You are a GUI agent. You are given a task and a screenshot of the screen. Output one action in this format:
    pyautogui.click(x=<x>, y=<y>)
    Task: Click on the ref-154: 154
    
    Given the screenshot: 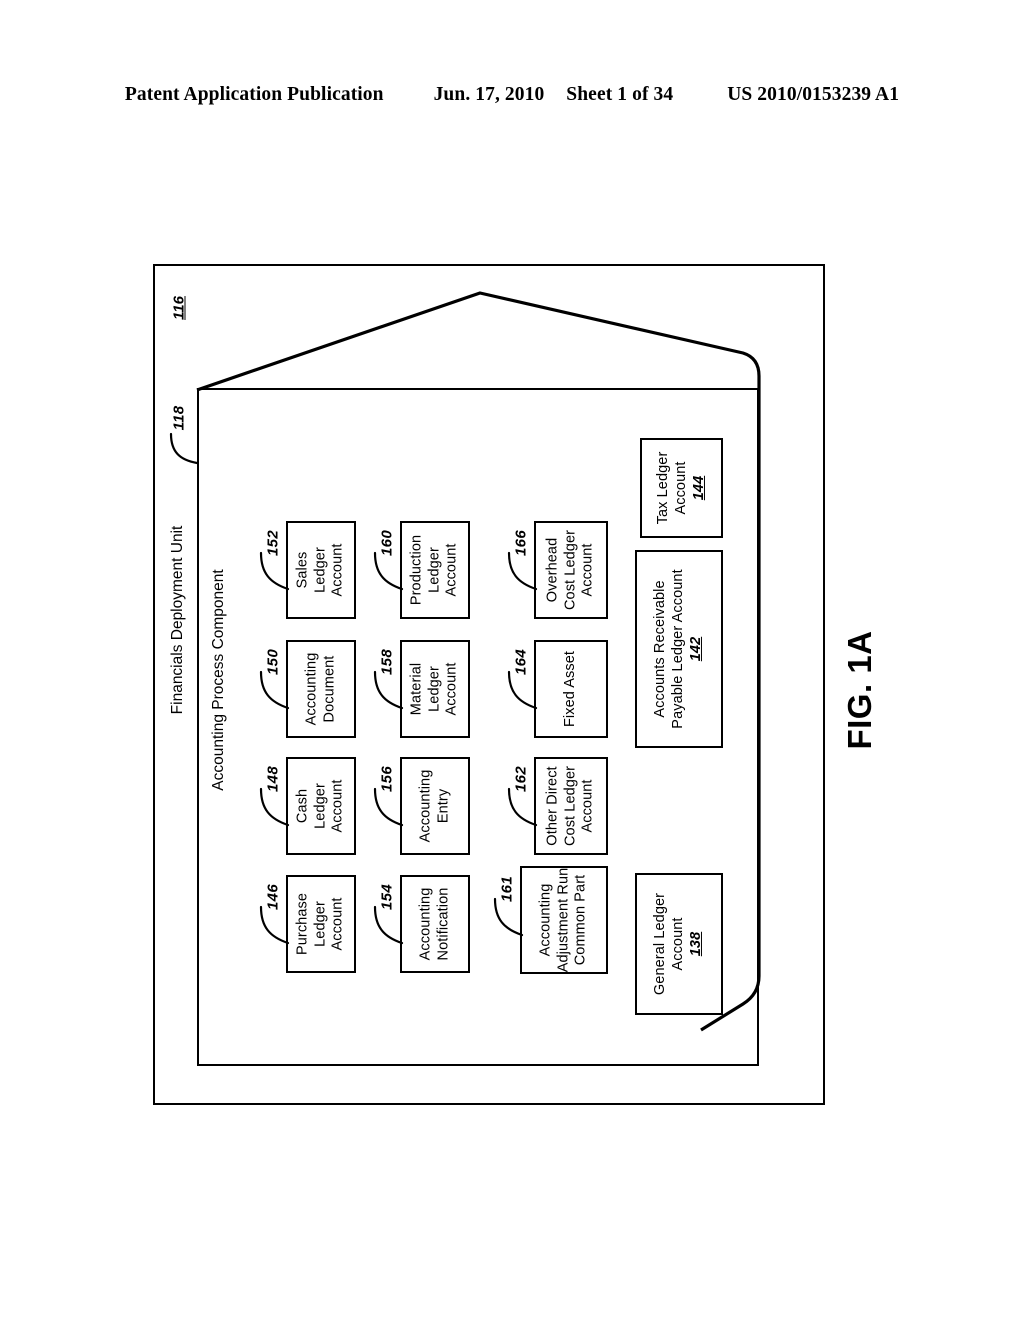 What is the action you would take?
    pyautogui.click(x=387, y=897)
    